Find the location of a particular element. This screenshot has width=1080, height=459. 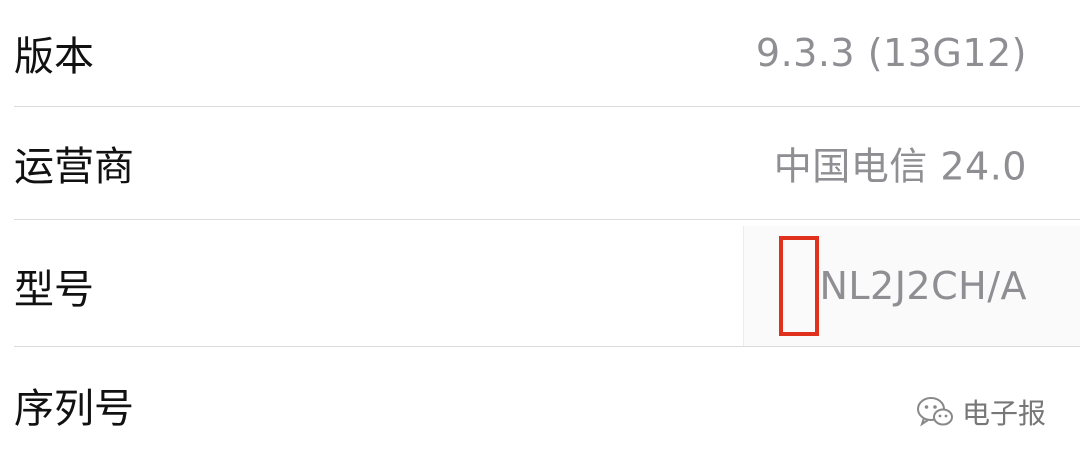

watermark: 电子报 is located at coordinates (981, 412).